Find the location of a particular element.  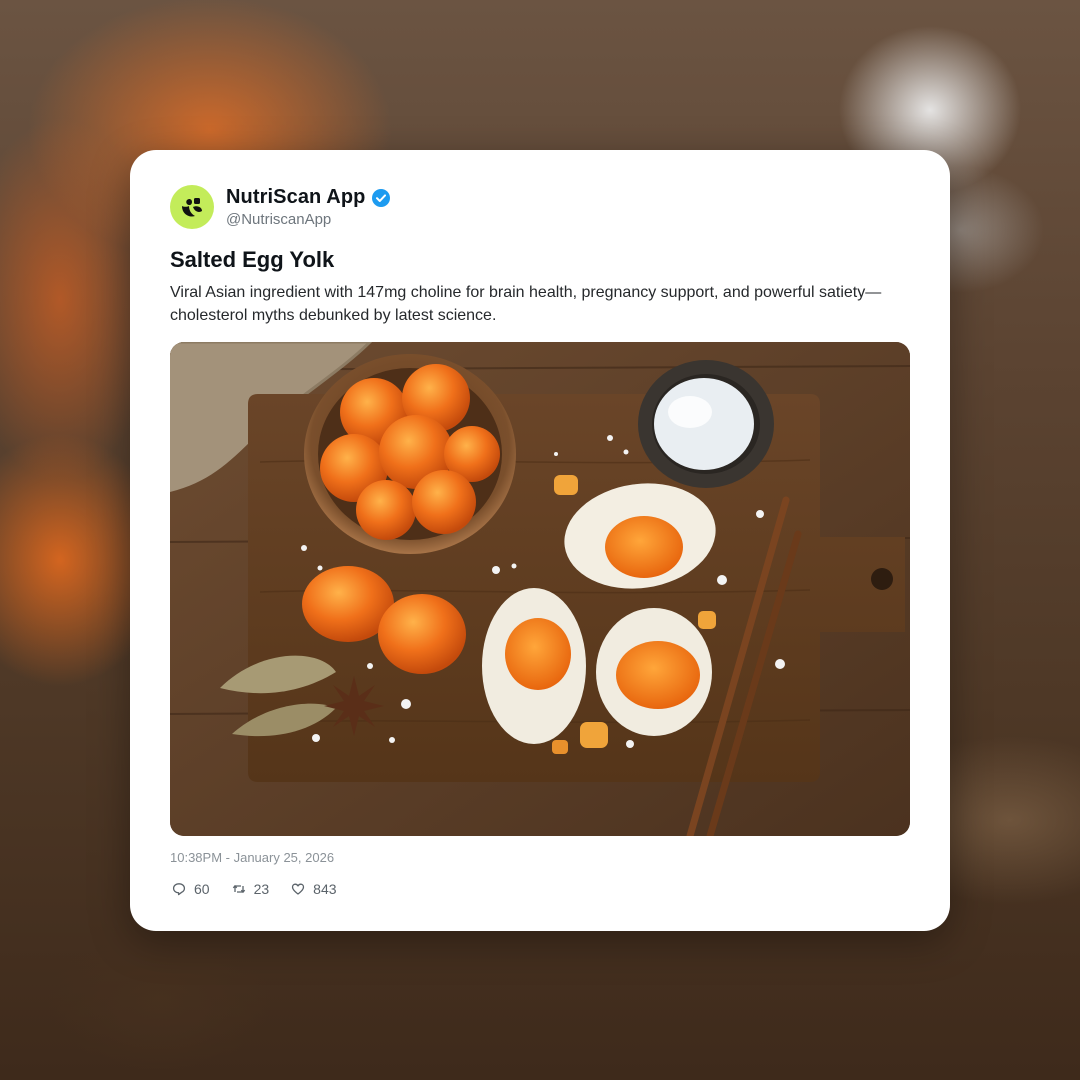

engagement-bar: 60 23 843 is located at coordinates (265, 889).